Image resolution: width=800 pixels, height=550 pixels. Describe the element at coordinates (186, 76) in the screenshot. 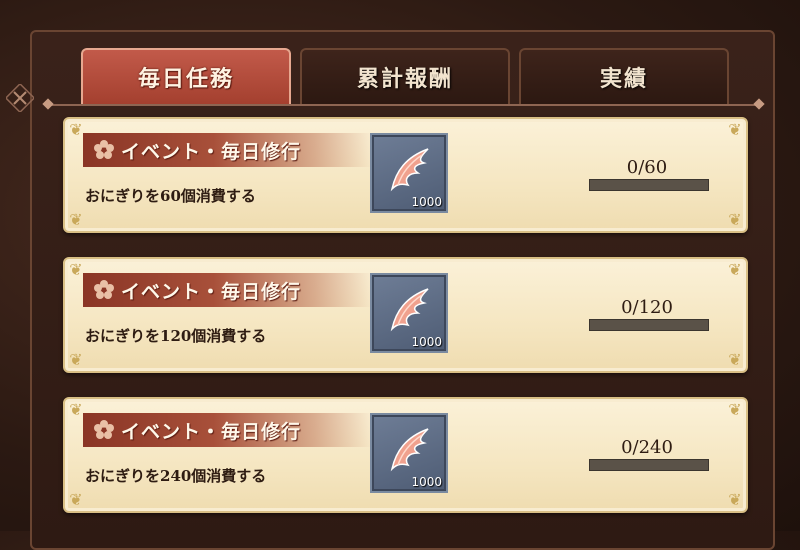

I see `tab-daily-tasks: 毎日任務` at that location.